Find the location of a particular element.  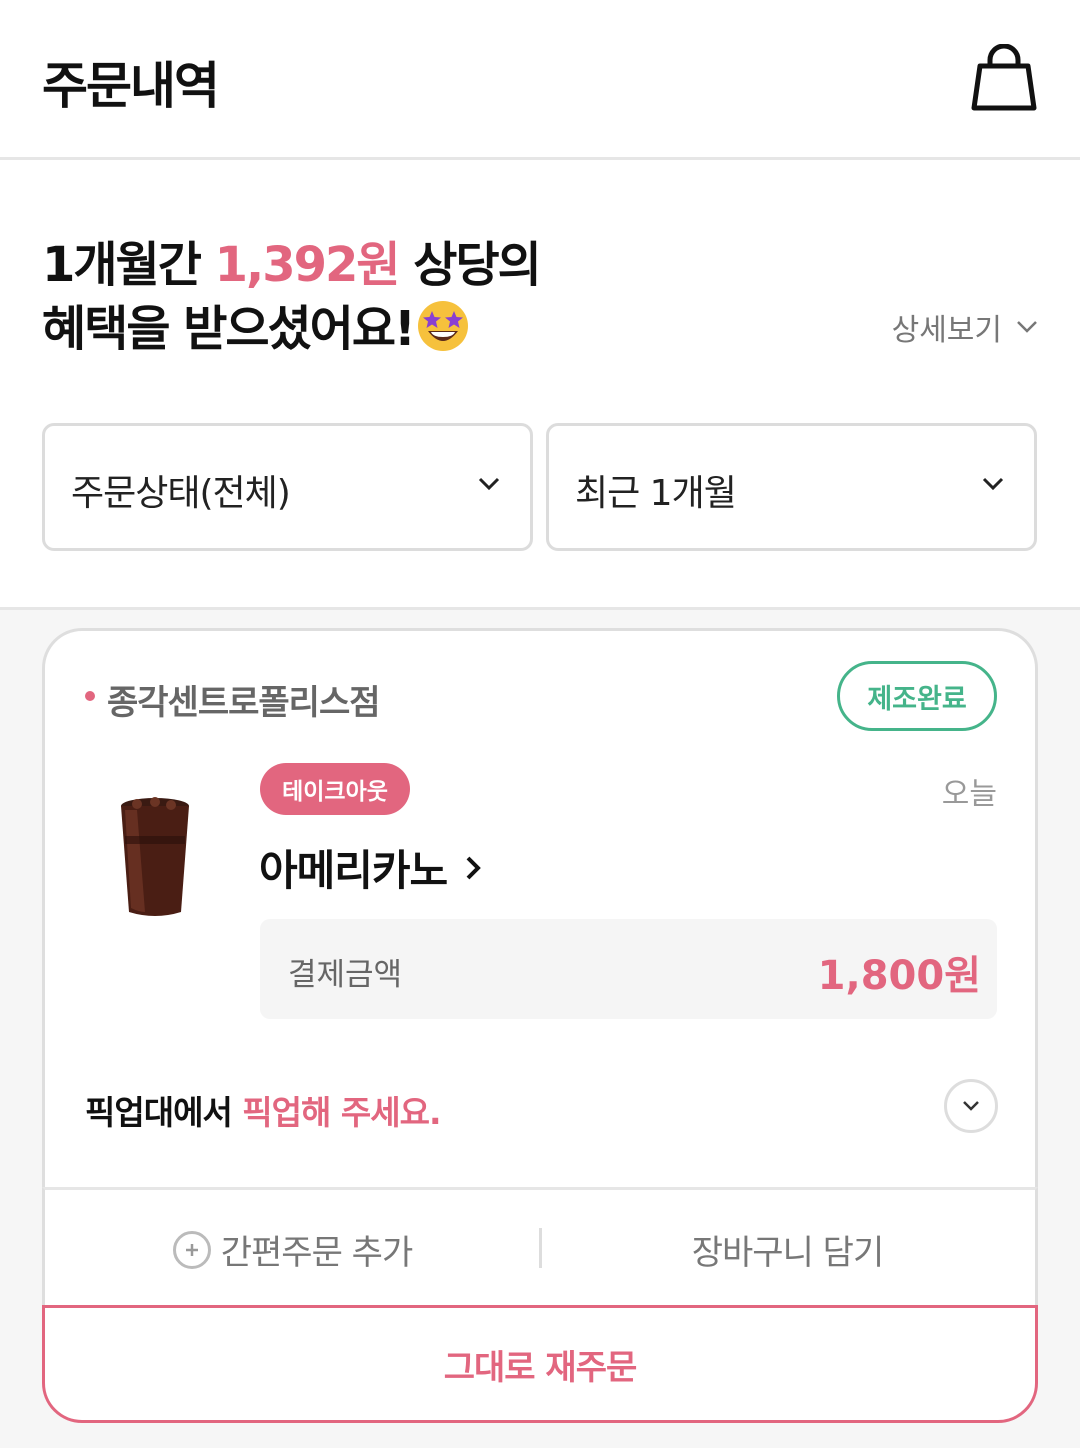

product-link: 아메리카노 is located at coordinates (370, 867).